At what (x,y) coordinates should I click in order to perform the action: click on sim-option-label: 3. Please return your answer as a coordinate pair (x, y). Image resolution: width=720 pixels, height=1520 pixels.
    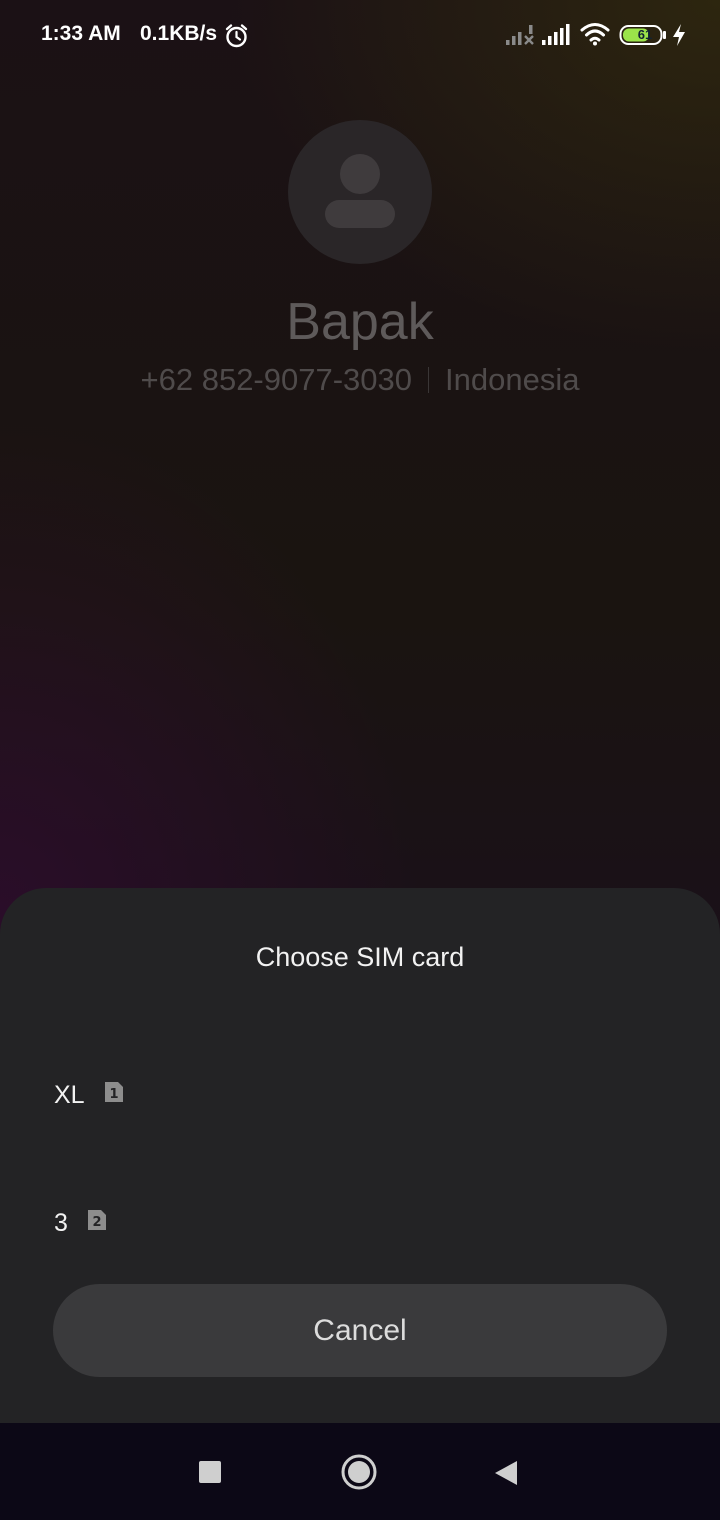
    Looking at the image, I should click on (61, 1223).